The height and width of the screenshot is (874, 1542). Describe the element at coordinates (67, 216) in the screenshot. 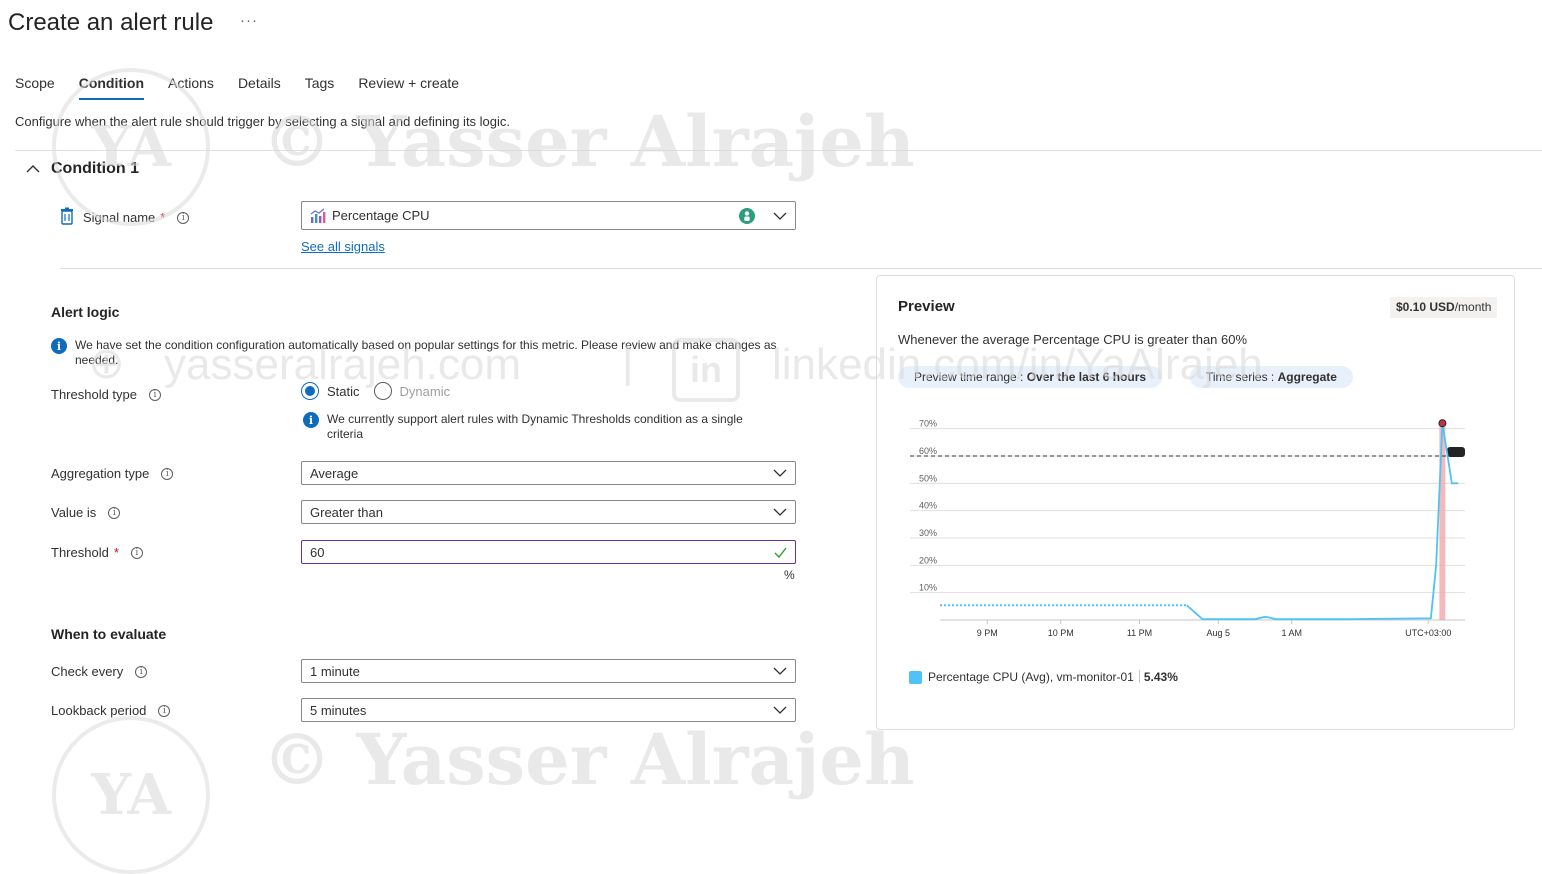

I see `trash-icon` at that location.